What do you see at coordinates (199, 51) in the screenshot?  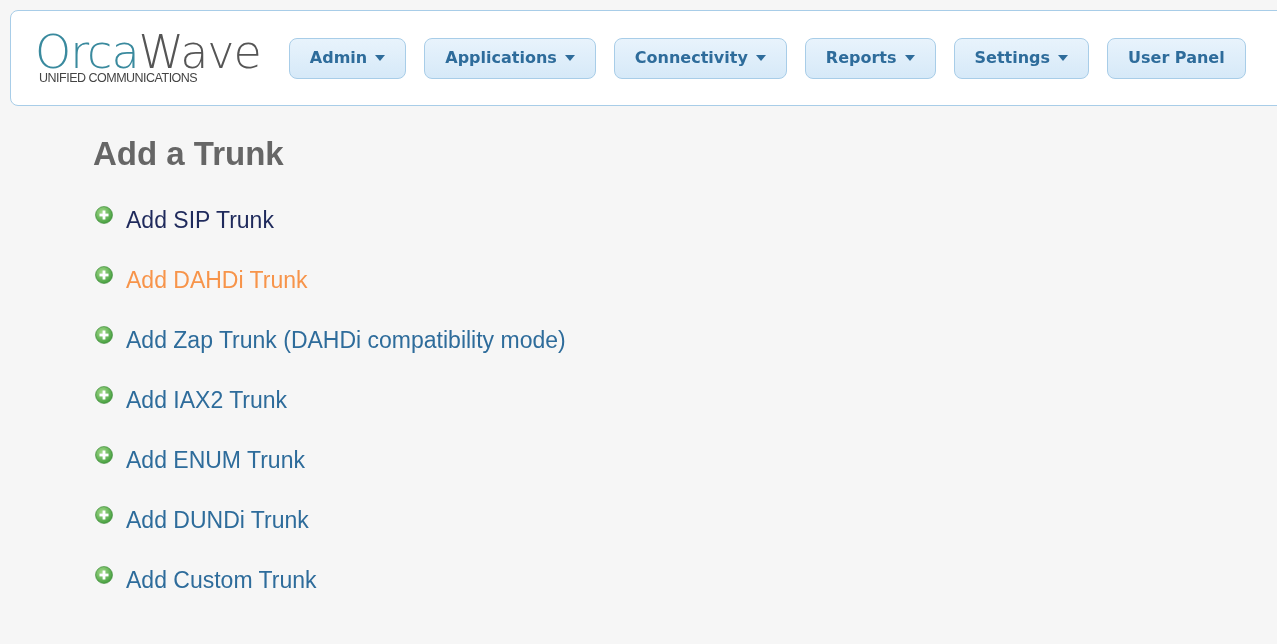 I see `logo-text: Wave` at bounding box center [199, 51].